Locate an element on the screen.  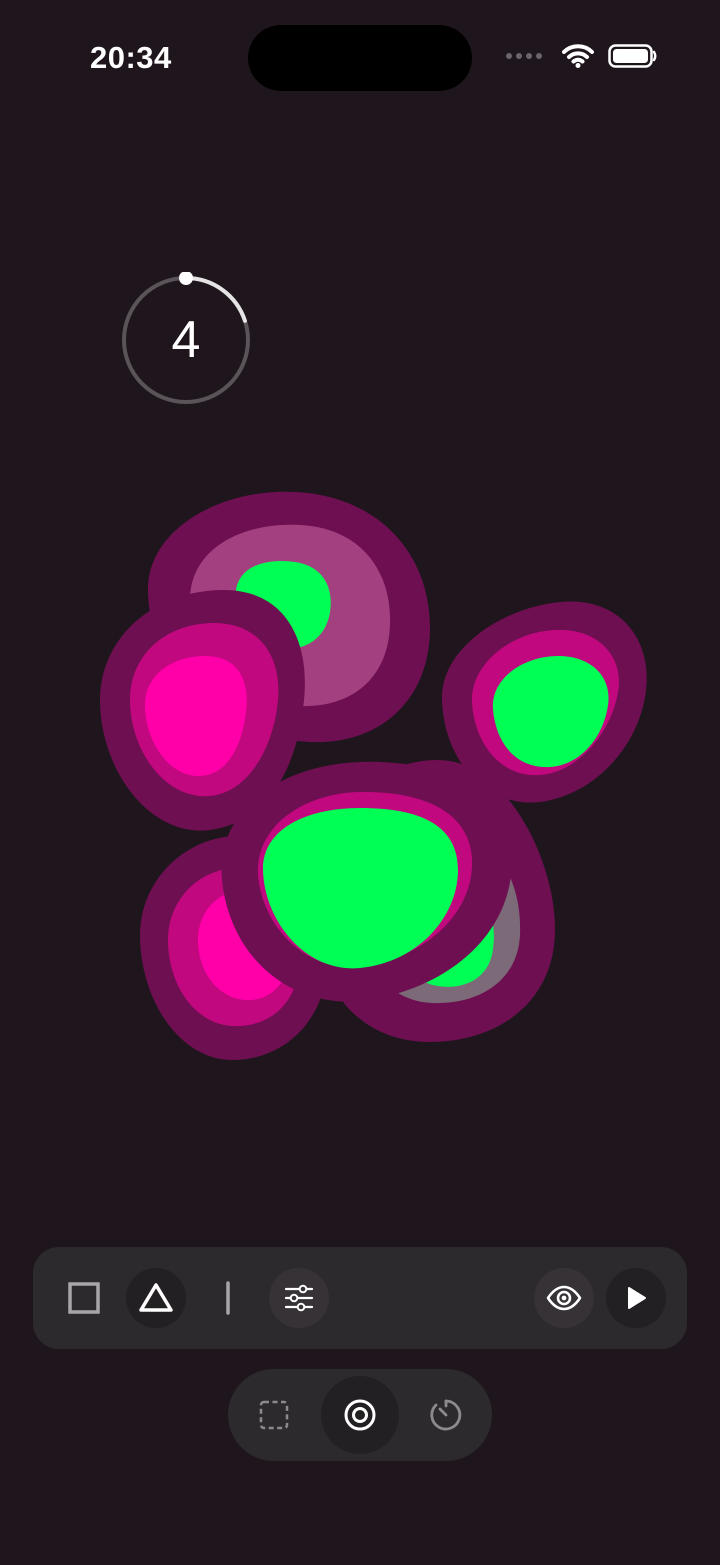
triangle-icon is located at coordinates (156, 1297).